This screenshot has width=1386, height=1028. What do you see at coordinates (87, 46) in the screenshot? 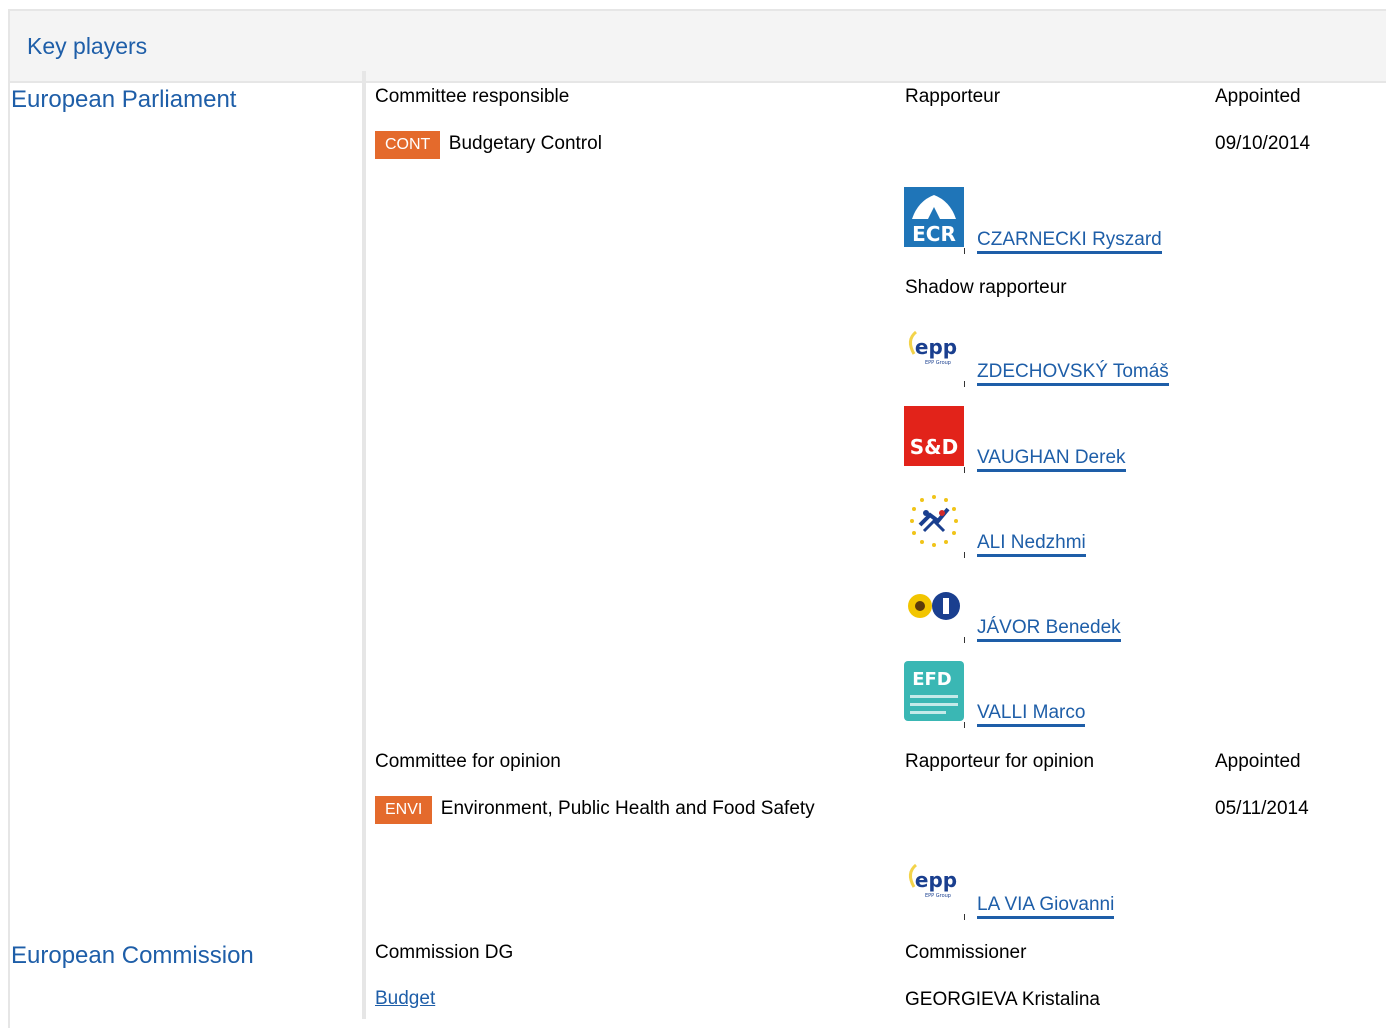
I see `panel-title: Key players` at bounding box center [87, 46].